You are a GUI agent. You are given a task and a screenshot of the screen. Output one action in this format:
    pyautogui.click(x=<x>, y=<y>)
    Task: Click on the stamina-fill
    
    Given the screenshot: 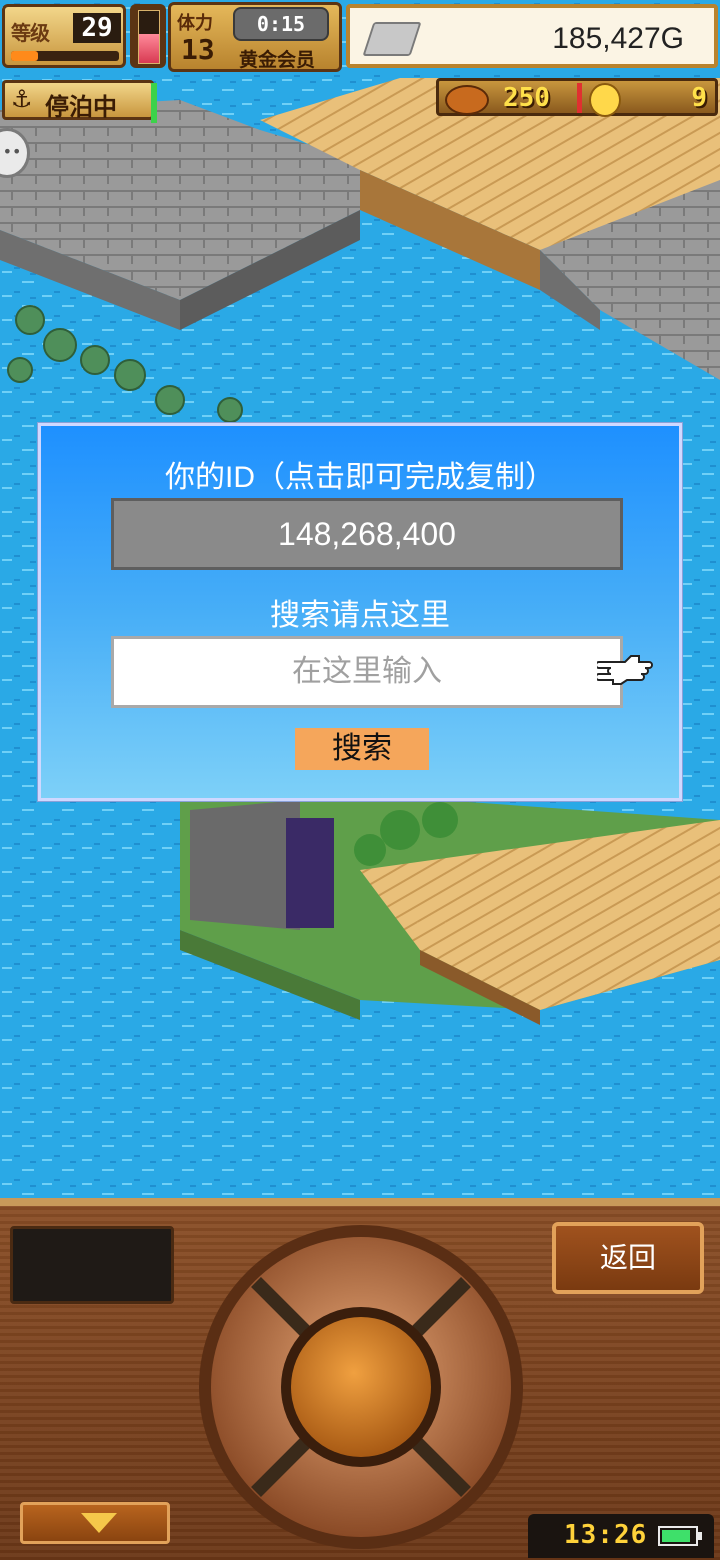 What is the action you would take?
    pyautogui.click(x=149, y=48)
    